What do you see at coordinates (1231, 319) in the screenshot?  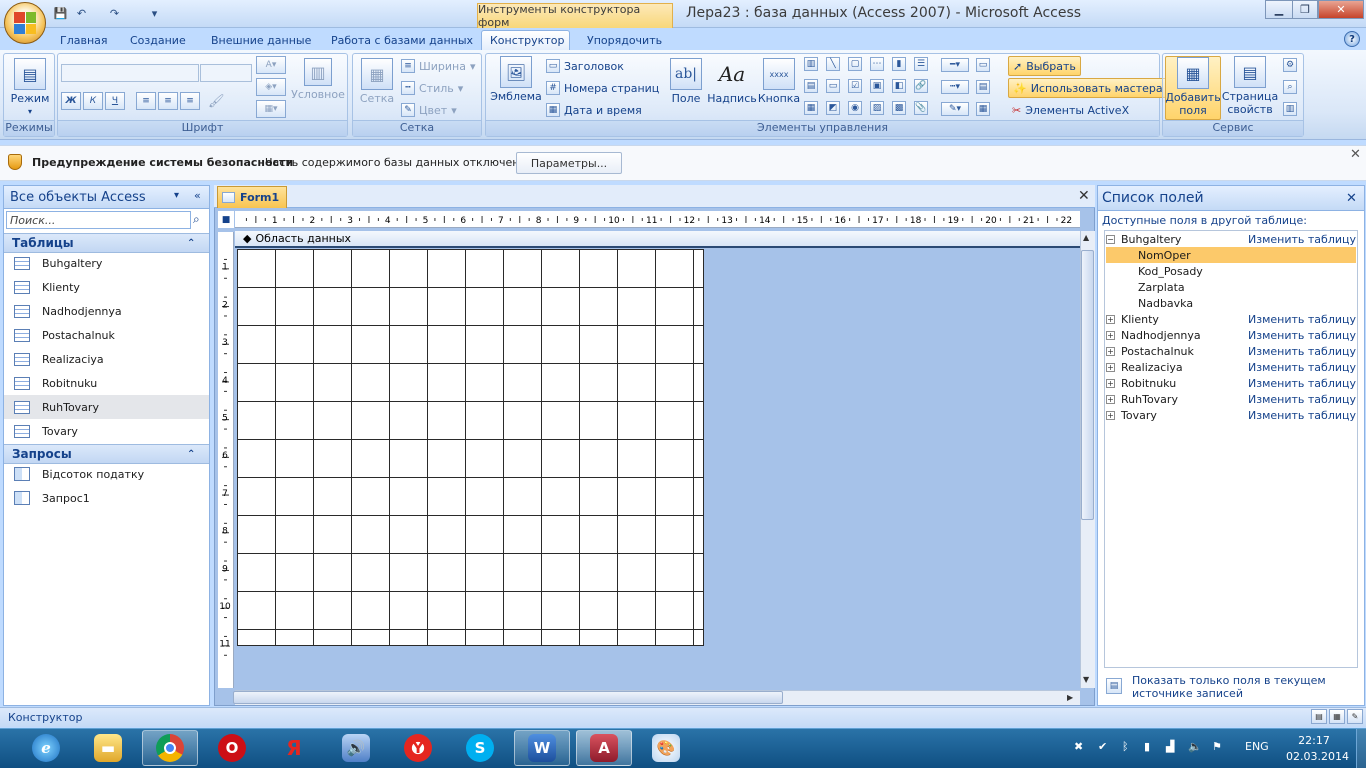 I see `field-list-table: + Klienty Изменить таблицу` at bounding box center [1231, 319].